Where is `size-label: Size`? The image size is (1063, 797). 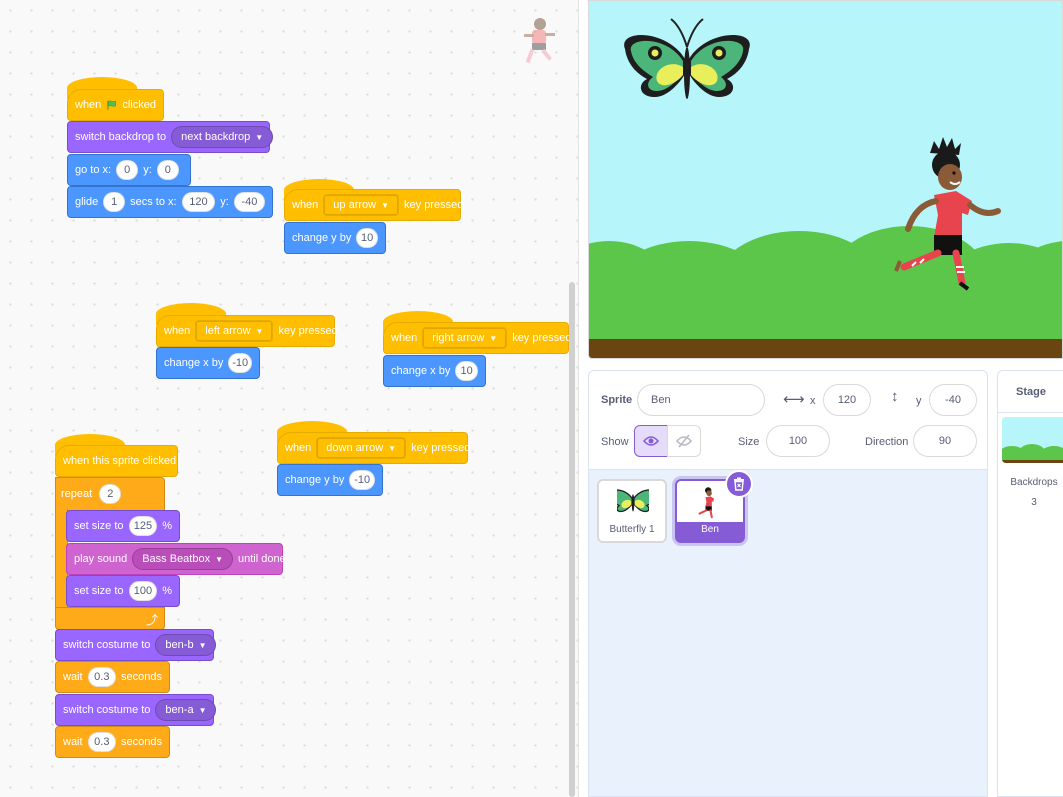
size-label: Size is located at coordinates (749, 442).